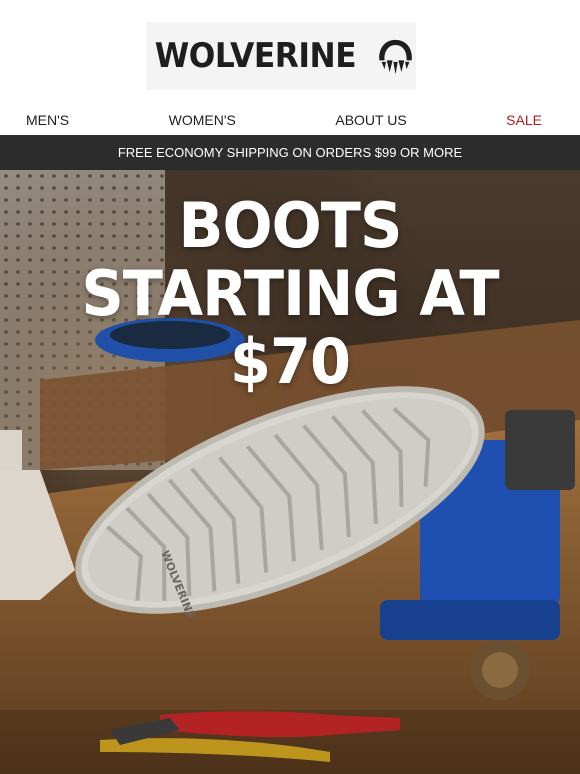 The height and width of the screenshot is (774, 580). What do you see at coordinates (290, 361) in the screenshot?
I see `headline-price: $70` at bounding box center [290, 361].